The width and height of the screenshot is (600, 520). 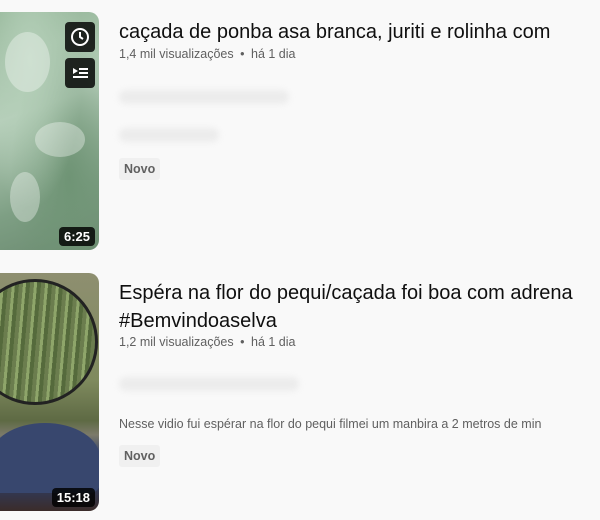 I want to click on view-count: 1,4 mil visualizações, so click(x=176, y=54).